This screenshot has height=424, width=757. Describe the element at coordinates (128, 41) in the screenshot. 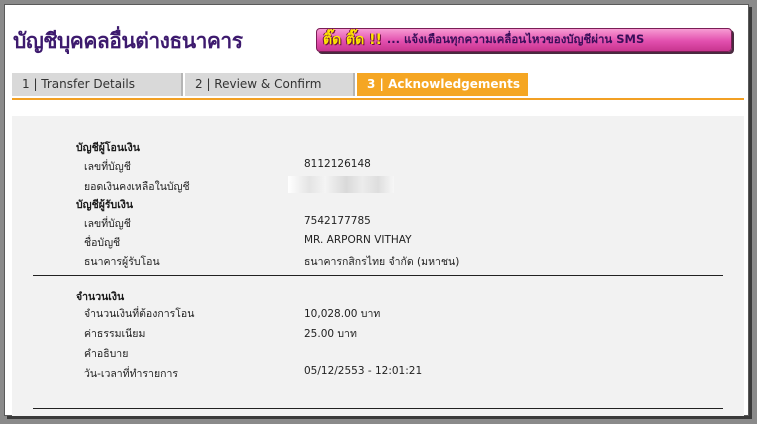

I see `page-title: บัญชีบุคคลอื่นต่างธนาคาร` at that location.